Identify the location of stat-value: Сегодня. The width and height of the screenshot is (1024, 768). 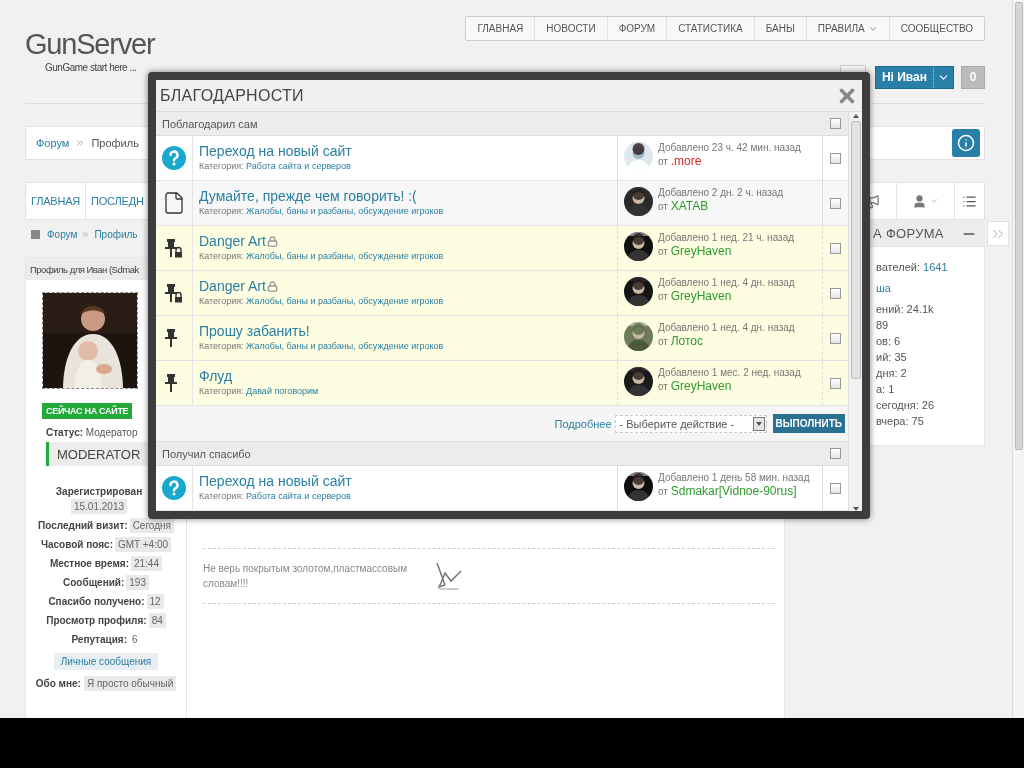
(151, 525).